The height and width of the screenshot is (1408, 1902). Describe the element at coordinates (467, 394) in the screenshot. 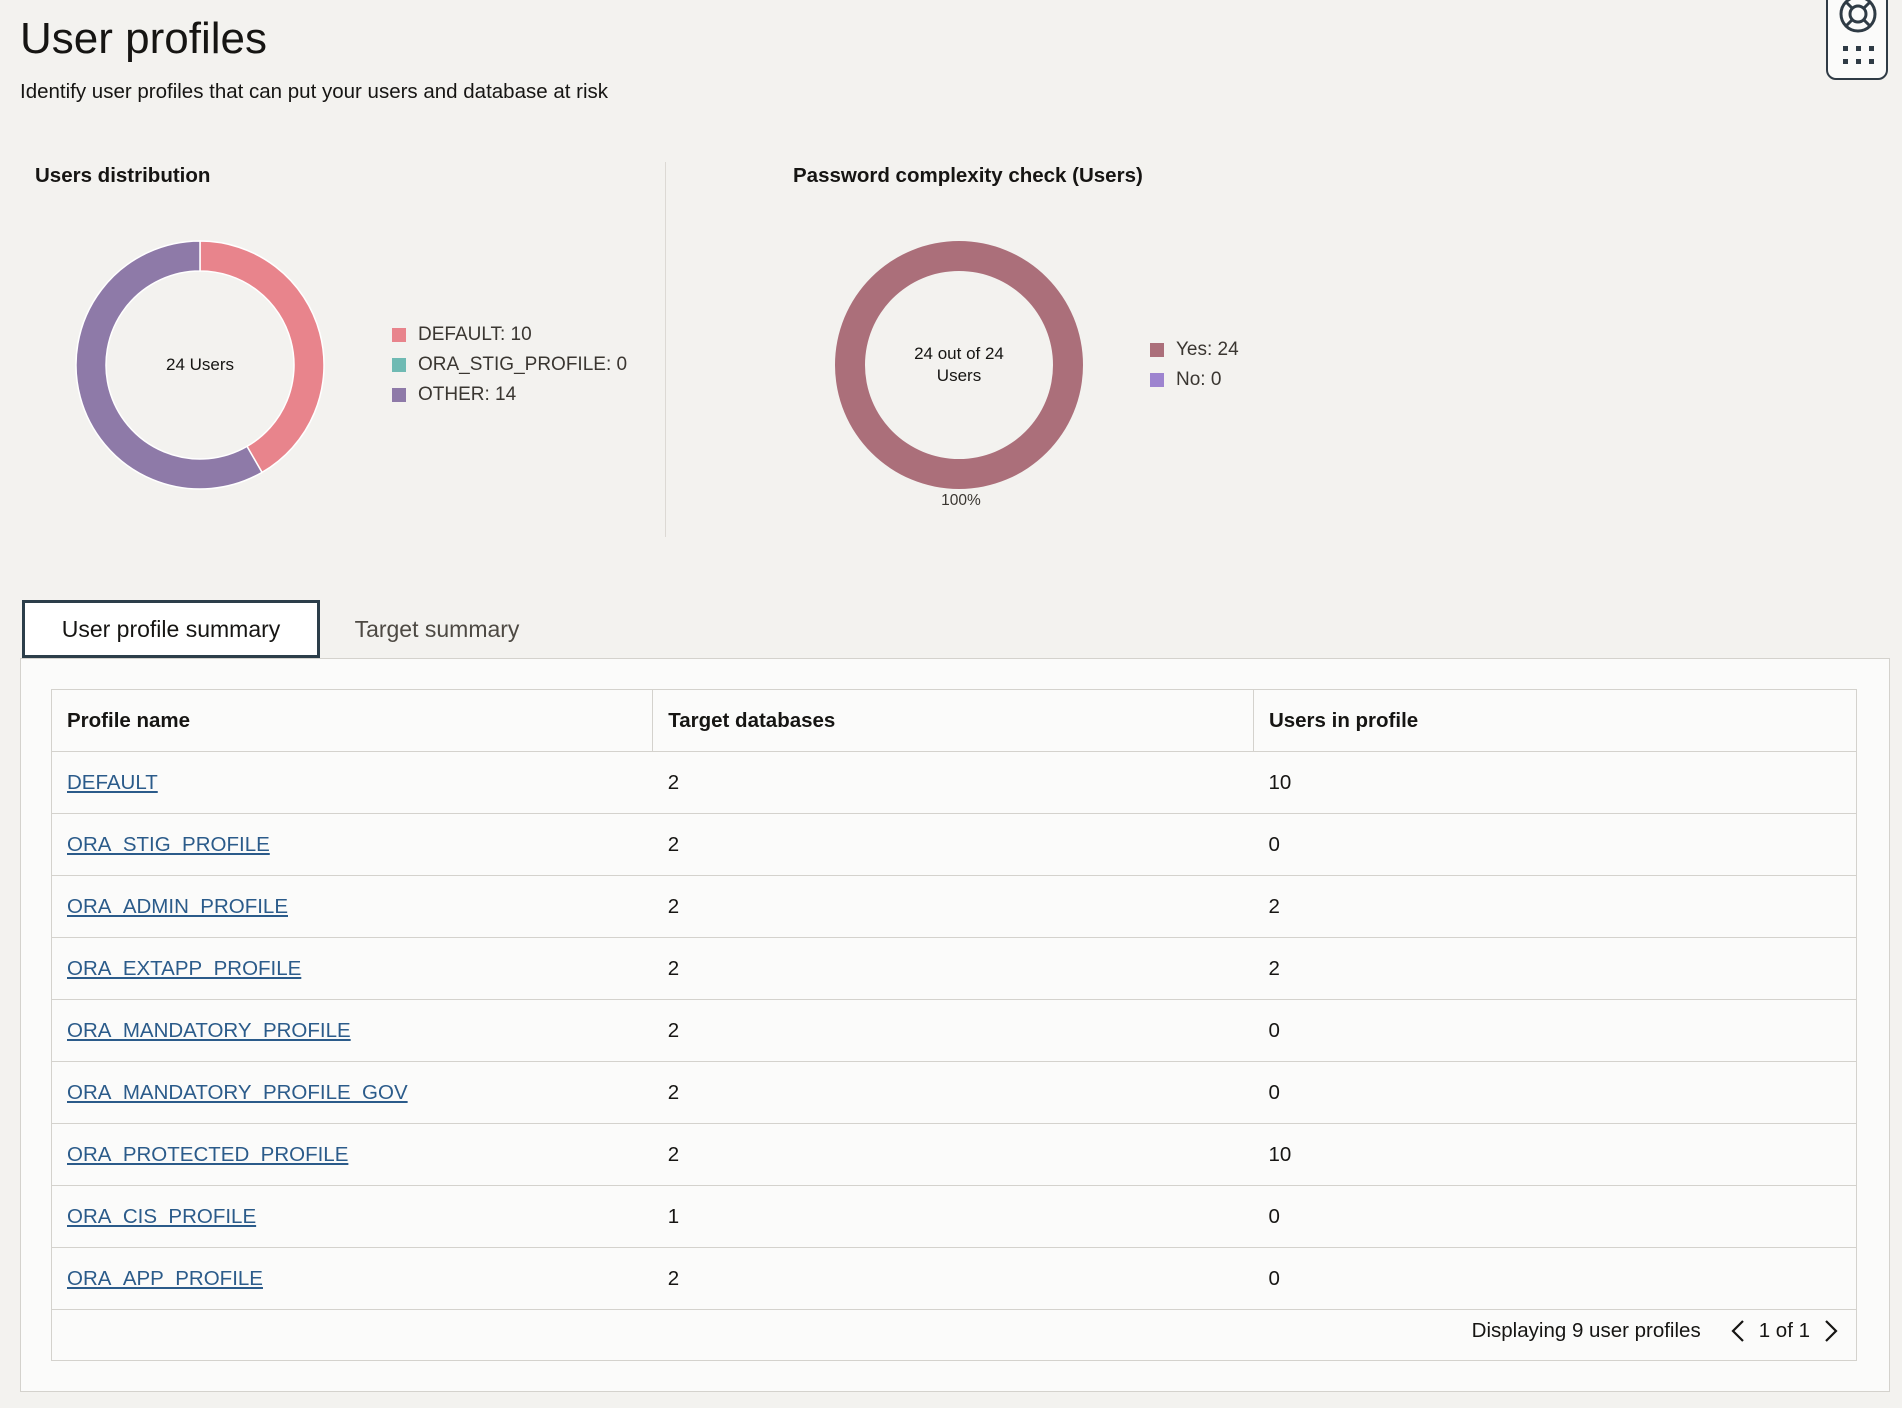

I see `legend-label: OTHER: 14` at that location.